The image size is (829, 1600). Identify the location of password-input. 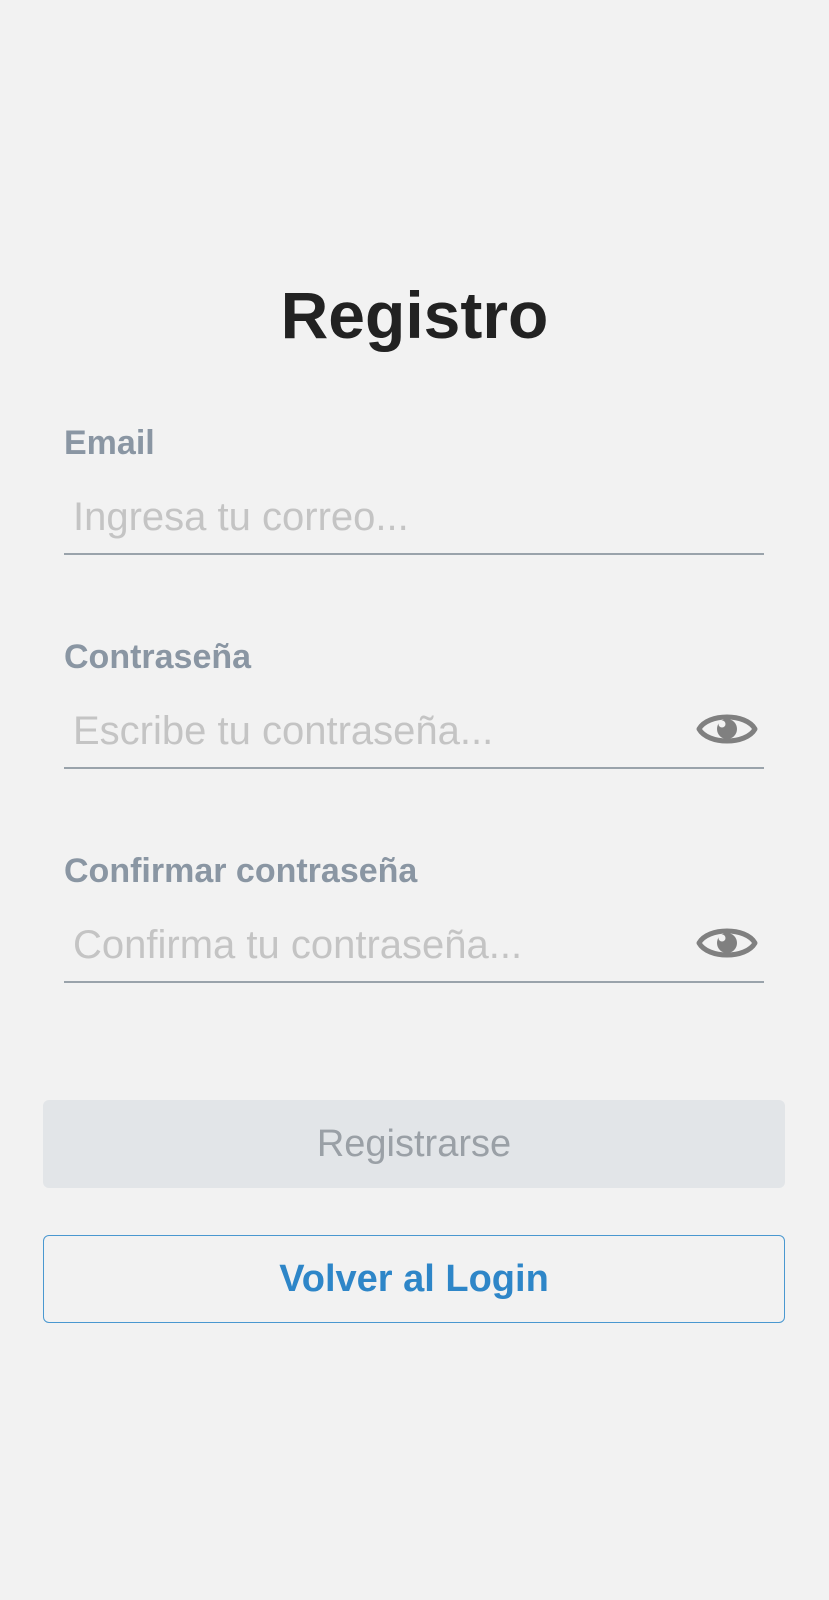
(414, 731).